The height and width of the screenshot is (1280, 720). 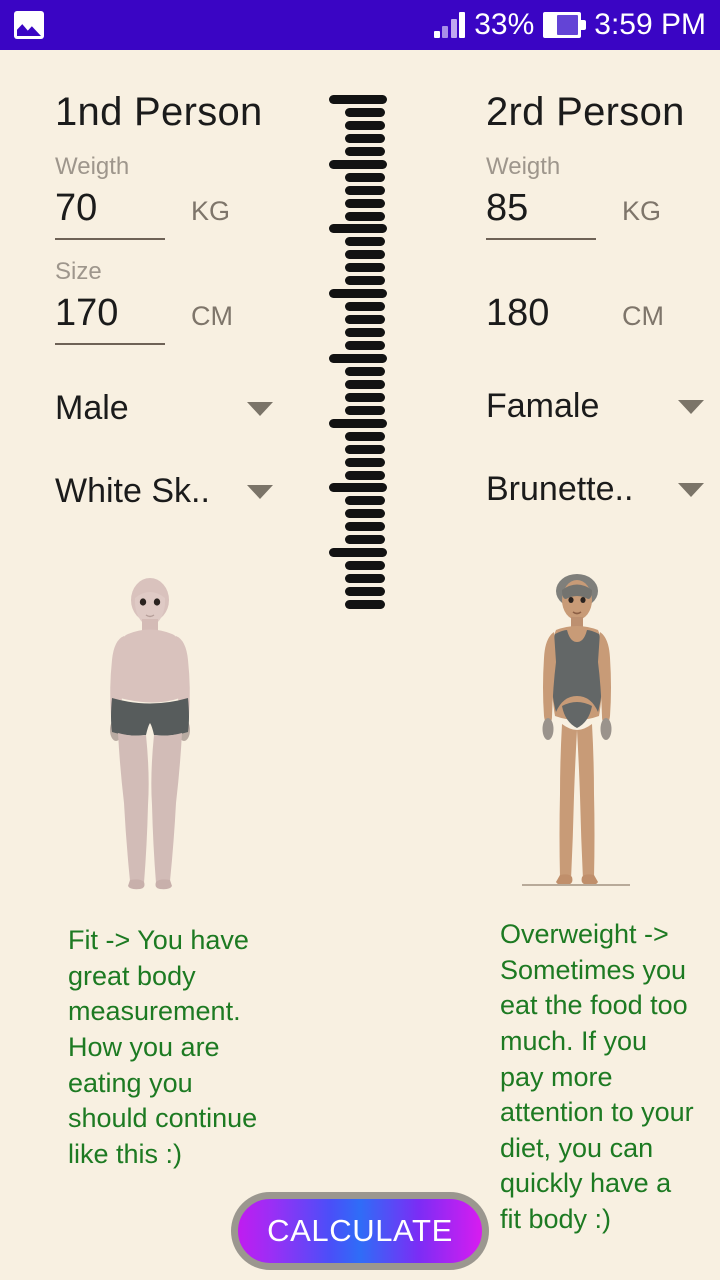 I want to click on person-left-skin-value: White Sk.., so click(x=132, y=491).